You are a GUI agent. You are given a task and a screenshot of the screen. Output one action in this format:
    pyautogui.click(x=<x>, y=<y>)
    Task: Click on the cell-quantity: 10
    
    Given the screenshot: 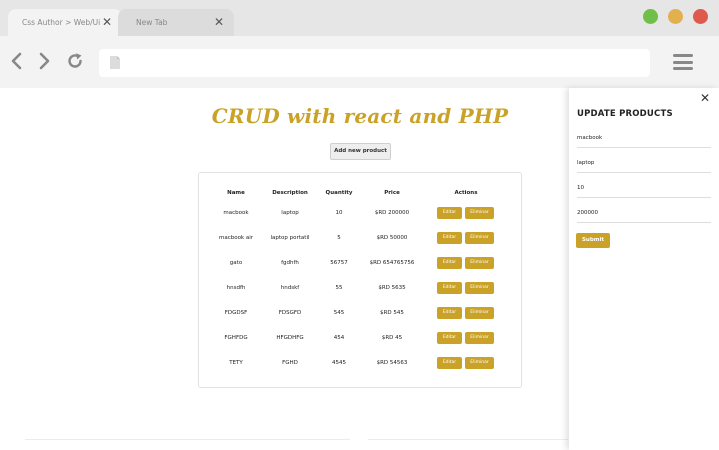 What is the action you would take?
    pyautogui.click(x=339, y=213)
    